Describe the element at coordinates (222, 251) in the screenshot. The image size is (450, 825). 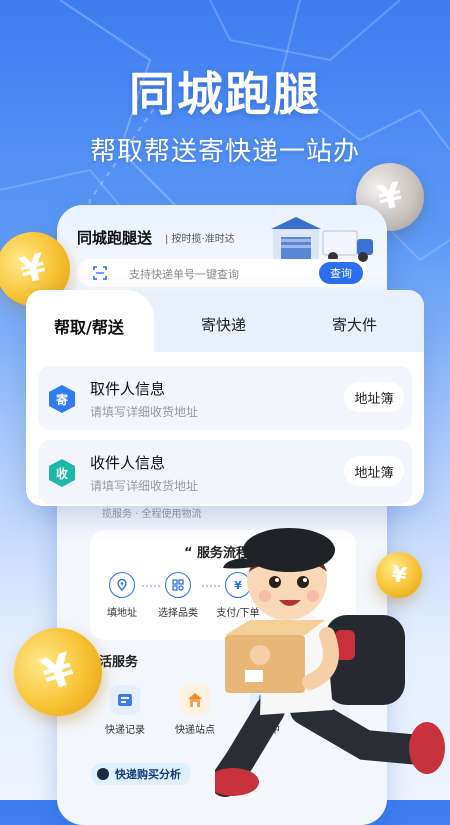
I see `app-header: 同城跑腿送 | 按时揽·准时达 支持快递单号一键查询 查询` at that location.